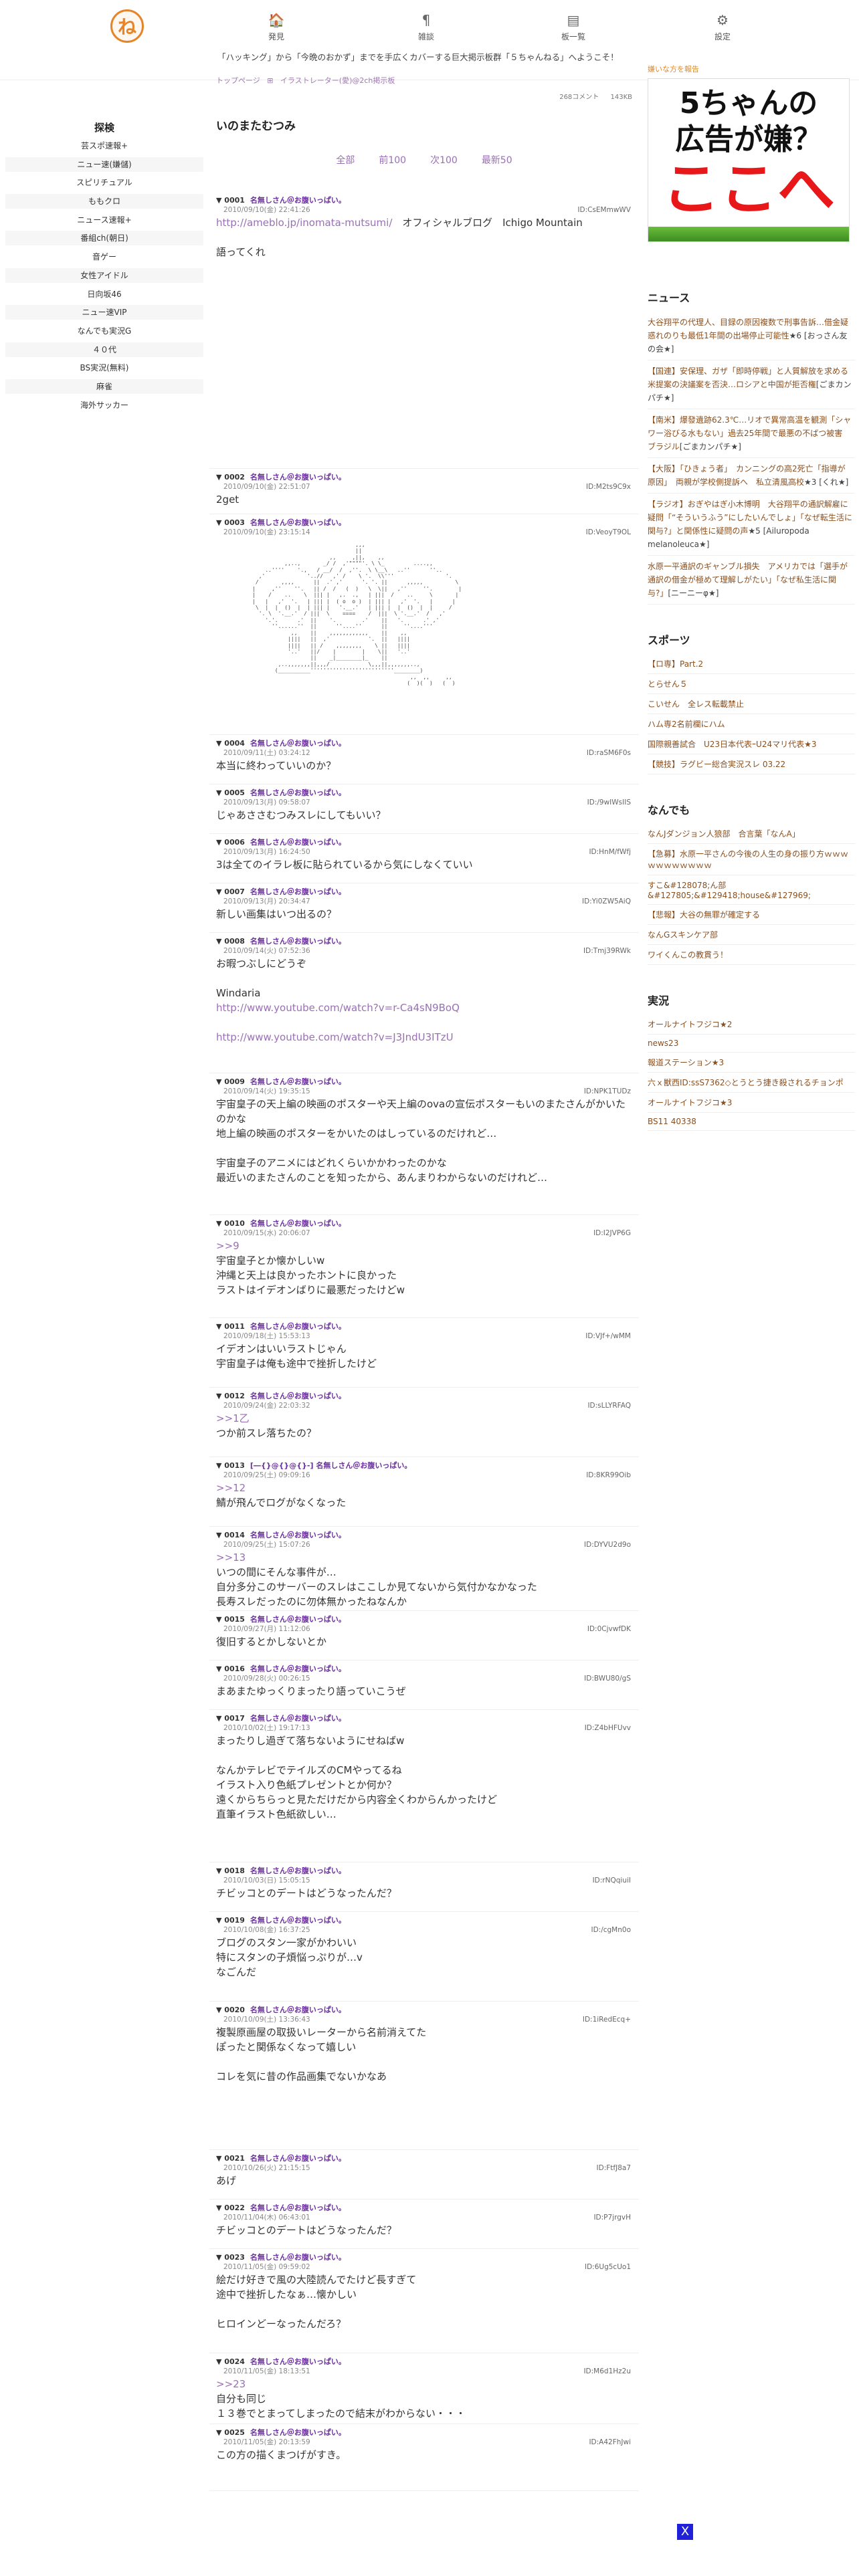 This screenshot has height=2576, width=859. What do you see at coordinates (752, 724) in the screenshot?
I see `sports-item: ハム専2名前欄にハム` at bounding box center [752, 724].